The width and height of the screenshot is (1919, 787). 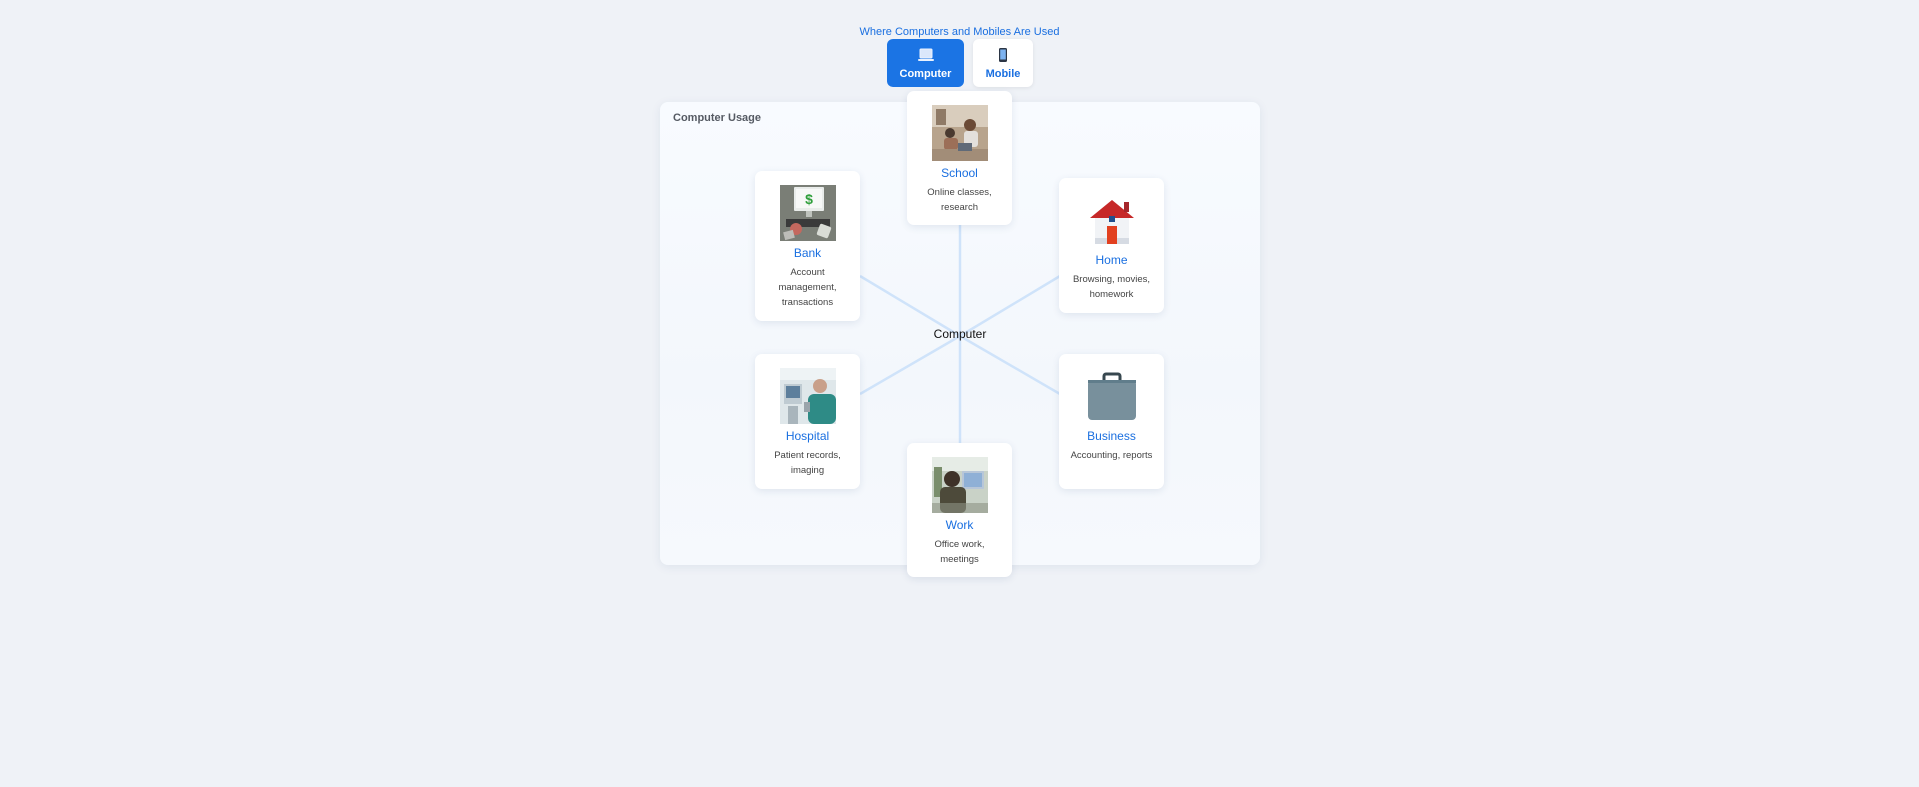 What do you see at coordinates (1111, 421) in the screenshot?
I see `place-card-business: Business Accounting, reports` at bounding box center [1111, 421].